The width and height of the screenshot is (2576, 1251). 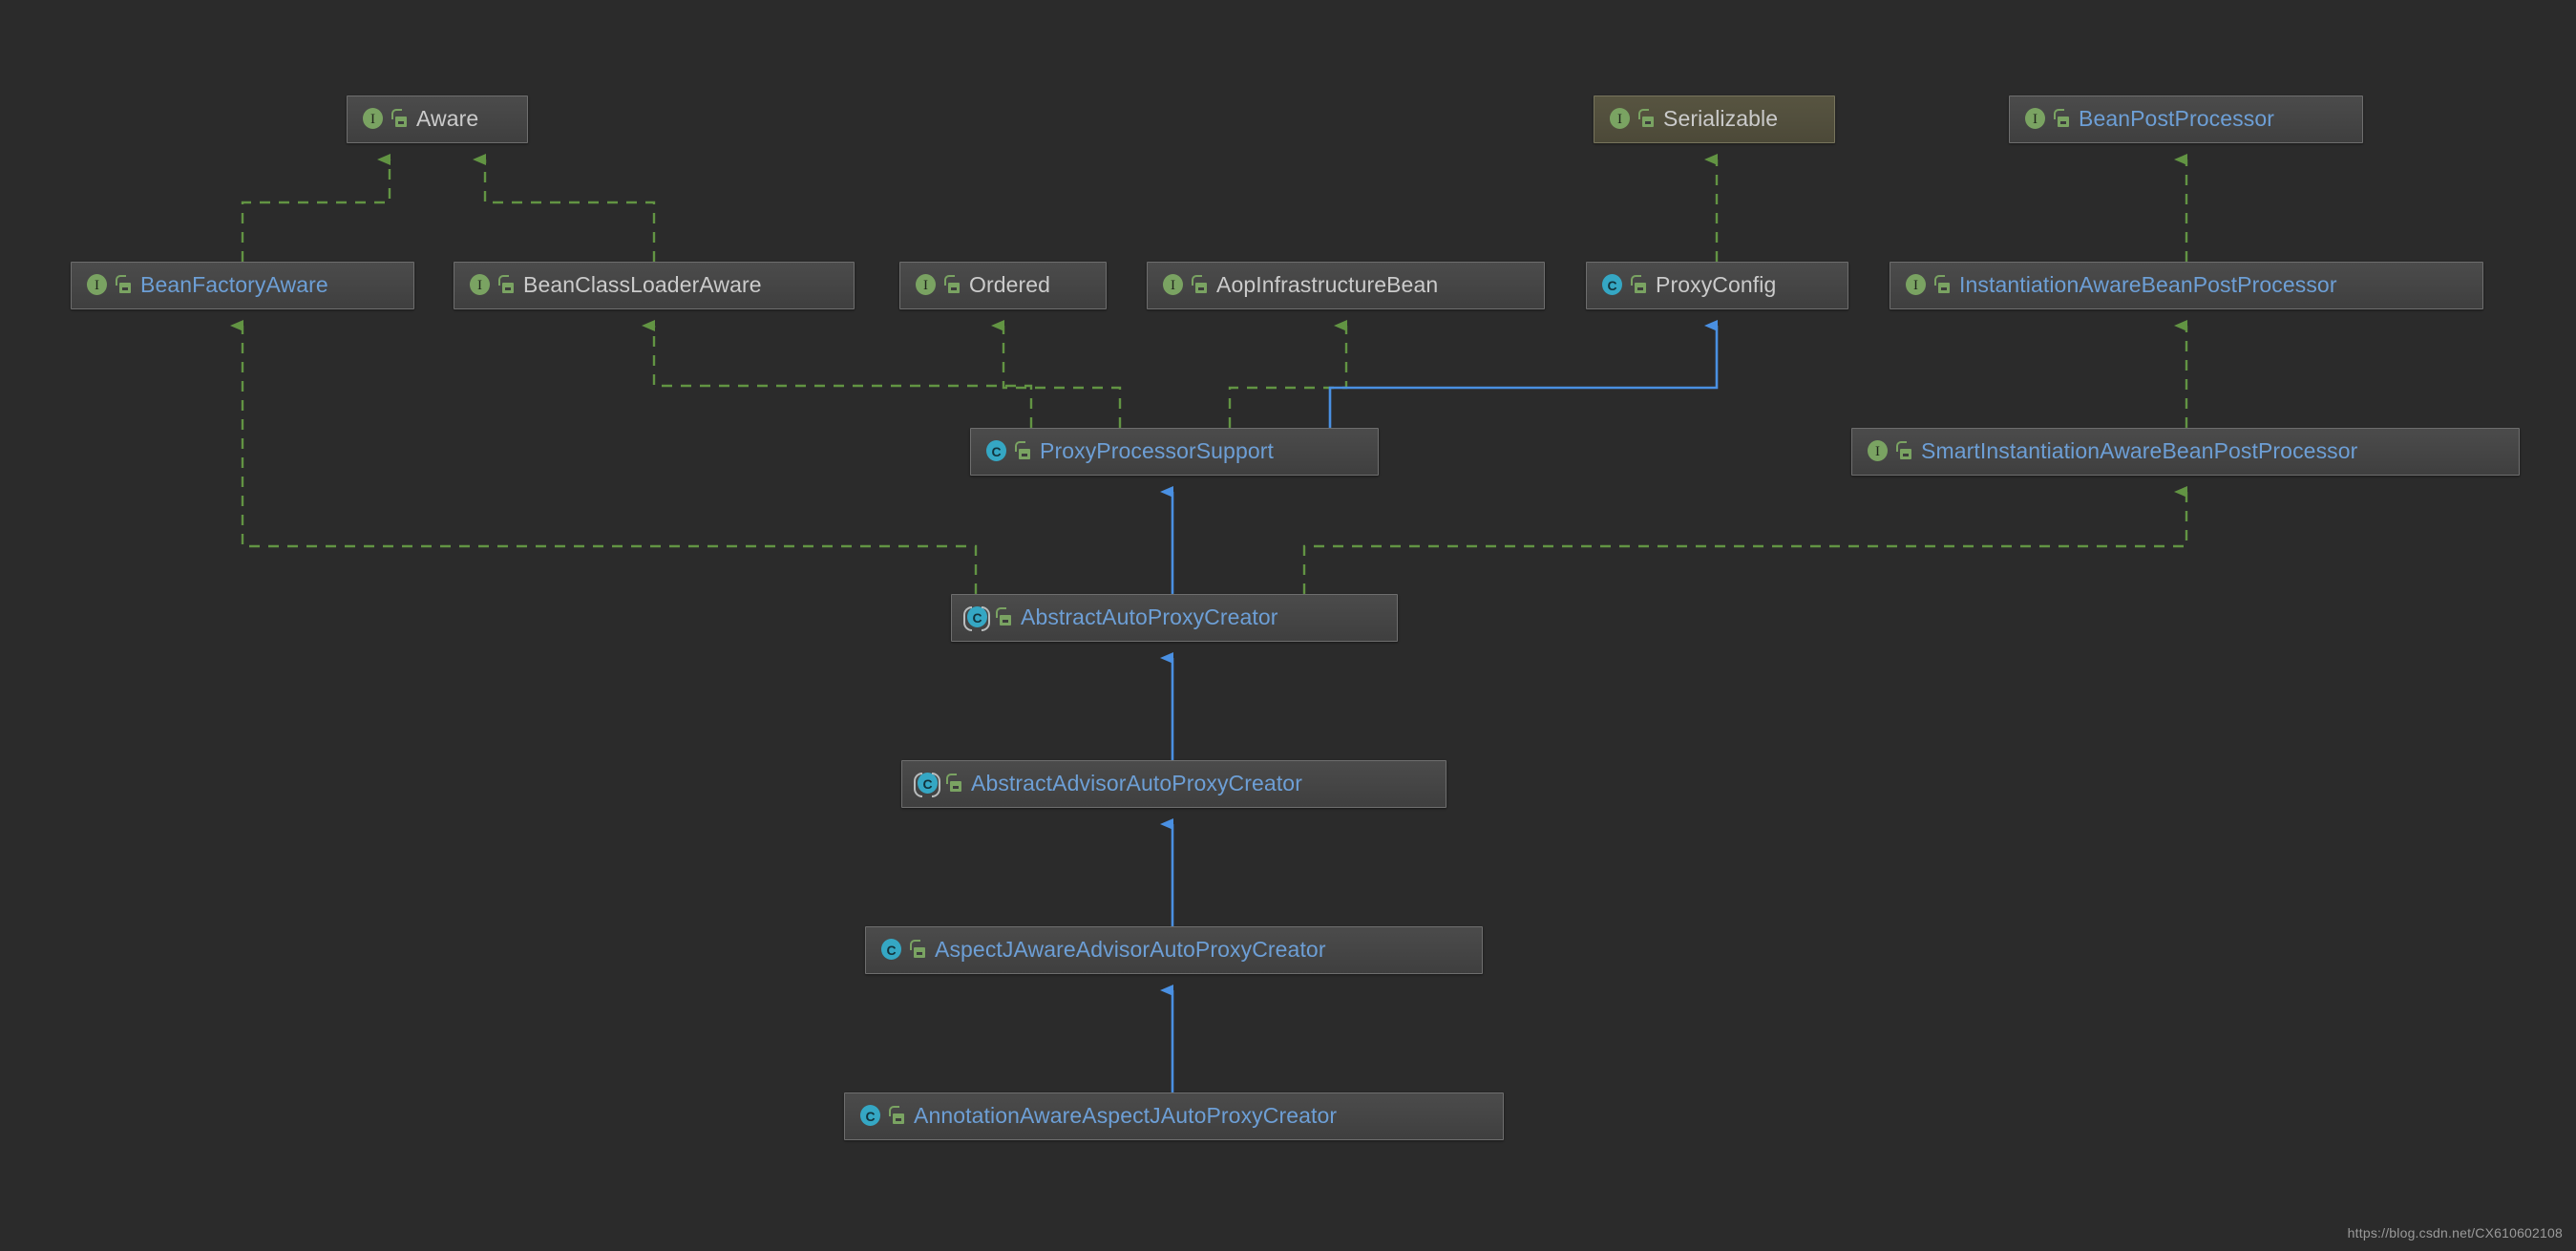 What do you see at coordinates (2148, 284) in the screenshot?
I see `uml-node-label: InstantiationAwareBeanPostProcessor` at bounding box center [2148, 284].